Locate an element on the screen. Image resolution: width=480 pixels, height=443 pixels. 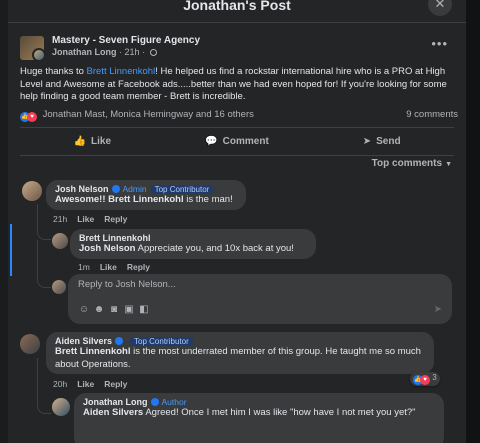
reply-author-name: Jonathan Long is located at coordinates (115, 402).